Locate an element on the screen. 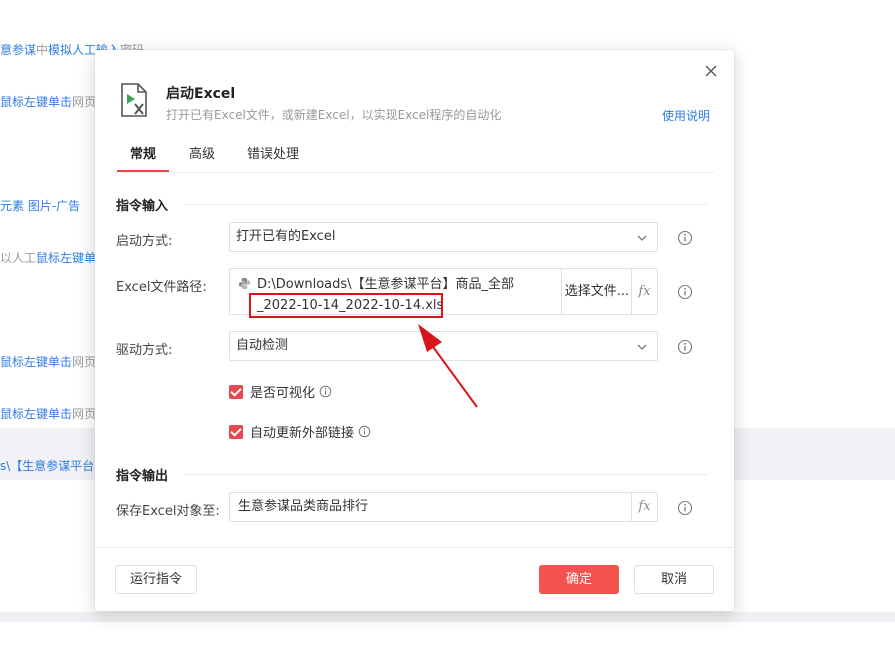 The image size is (895, 658). footer-divider is located at coordinates (414, 547).